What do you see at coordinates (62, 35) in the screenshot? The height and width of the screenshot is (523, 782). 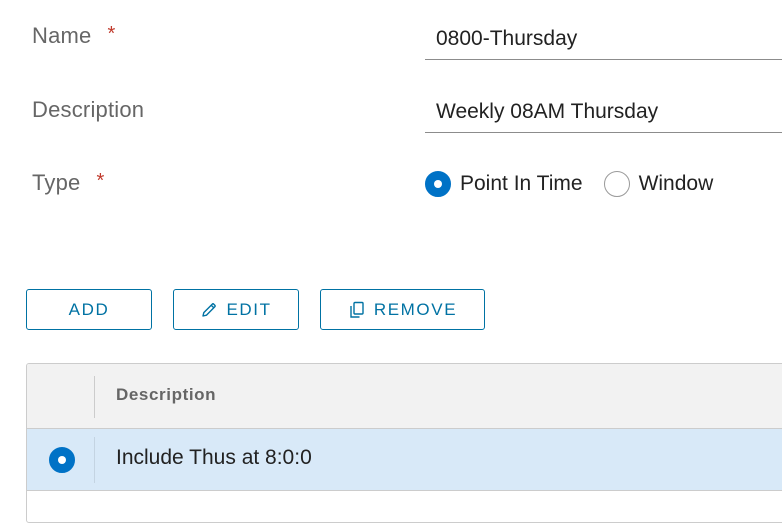 I see `name-label-text: Name` at bounding box center [62, 35].